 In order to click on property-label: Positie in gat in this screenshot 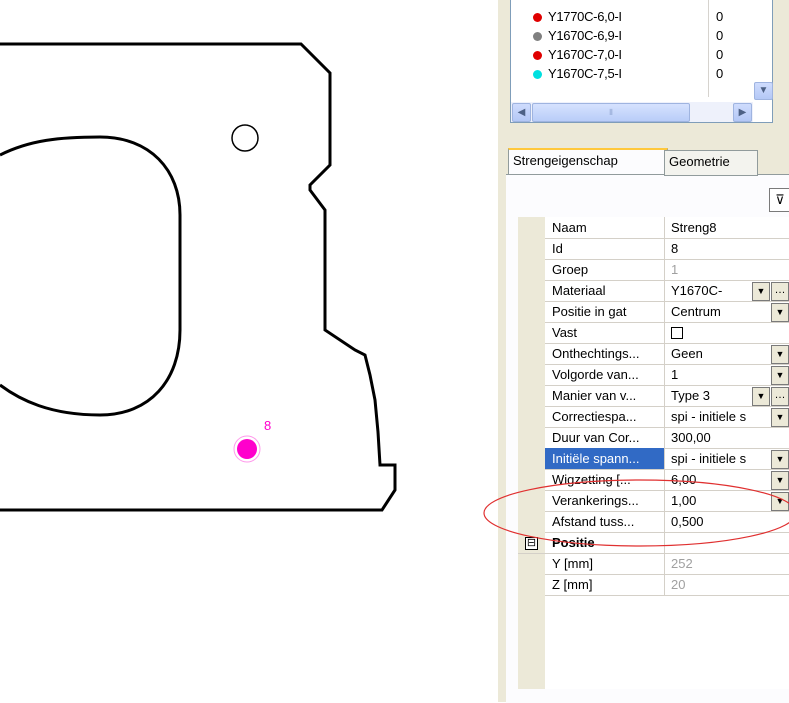, I will do `click(605, 311)`.